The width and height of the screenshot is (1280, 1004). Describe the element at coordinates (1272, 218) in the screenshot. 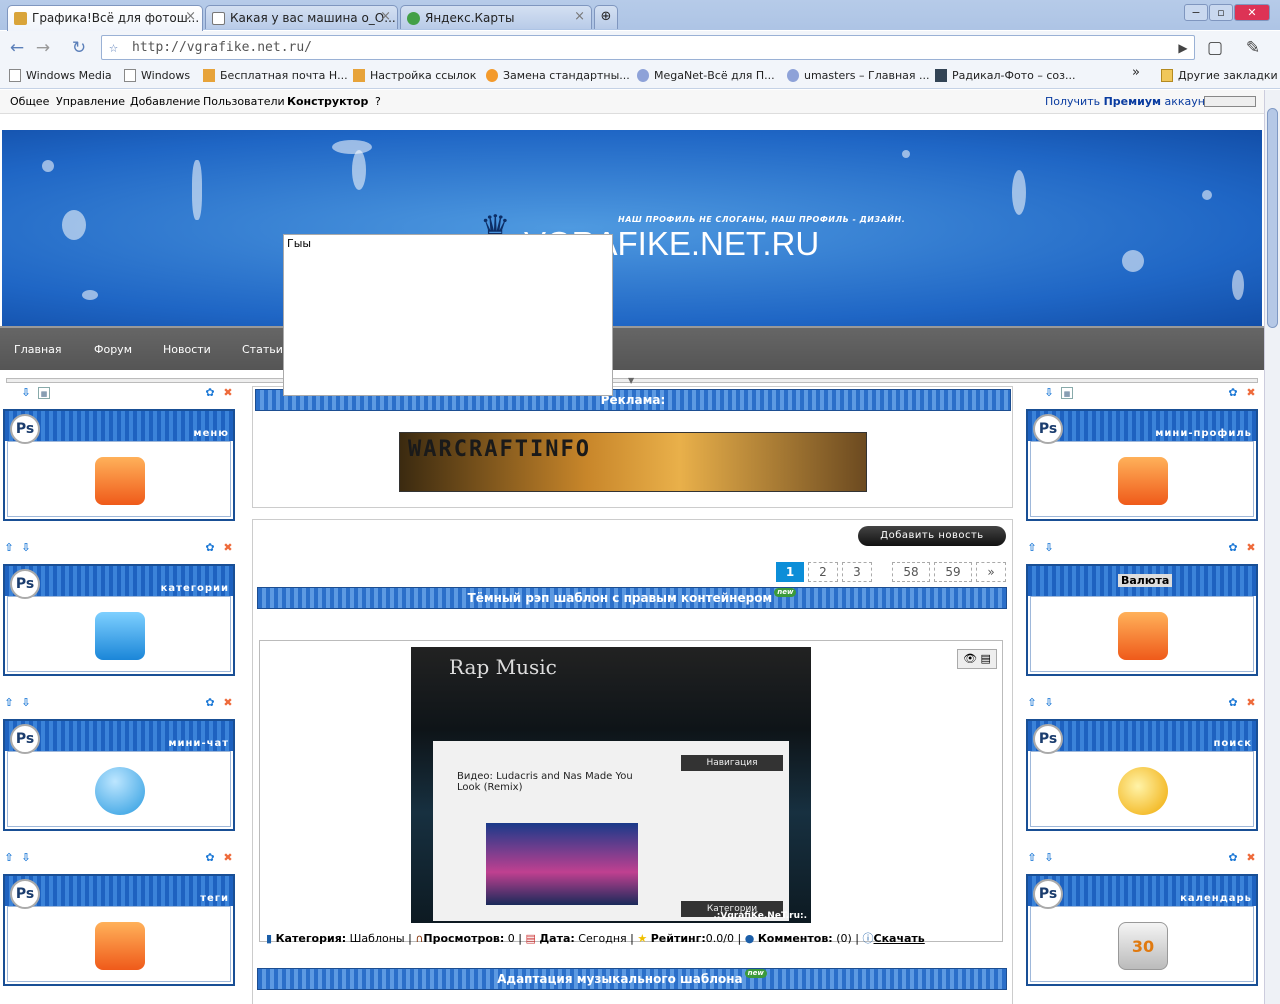

I see `scrollbar-thumb` at that location.